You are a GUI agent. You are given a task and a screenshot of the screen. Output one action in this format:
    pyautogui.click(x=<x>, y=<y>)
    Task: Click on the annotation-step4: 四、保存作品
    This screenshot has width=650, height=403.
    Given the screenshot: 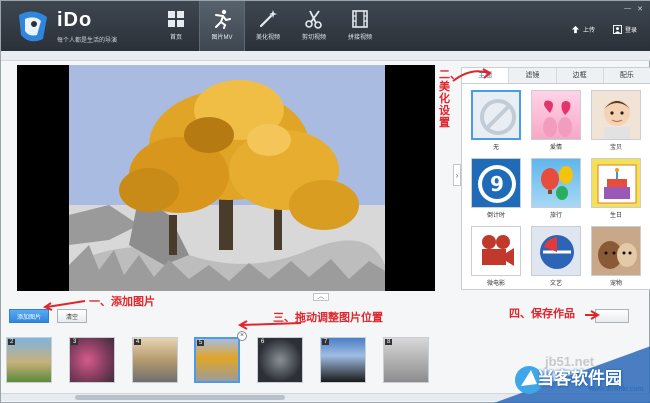 What is the action you would take?
    pyautogui.click(x=542, y=314)
    